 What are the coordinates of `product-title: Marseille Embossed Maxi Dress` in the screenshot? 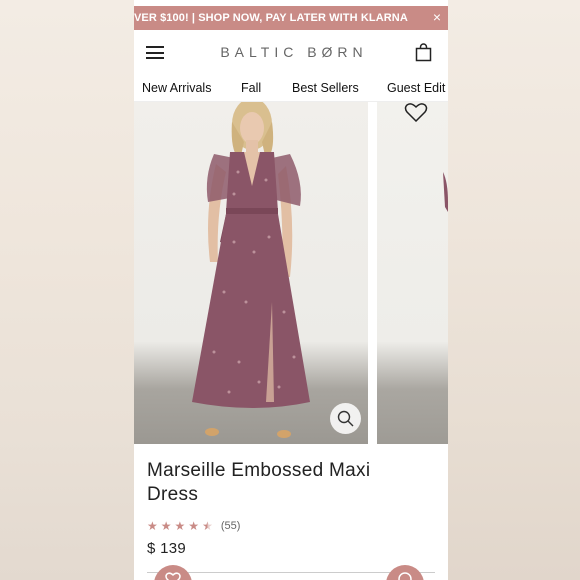 It's located at (259, 482).